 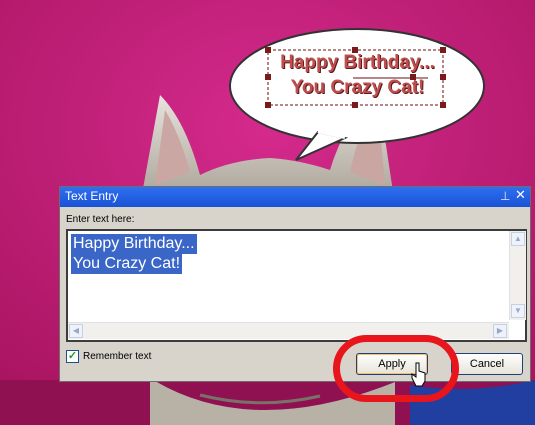 I want to click on scroll-left-icon: ◀, so click(x=76, y=331).